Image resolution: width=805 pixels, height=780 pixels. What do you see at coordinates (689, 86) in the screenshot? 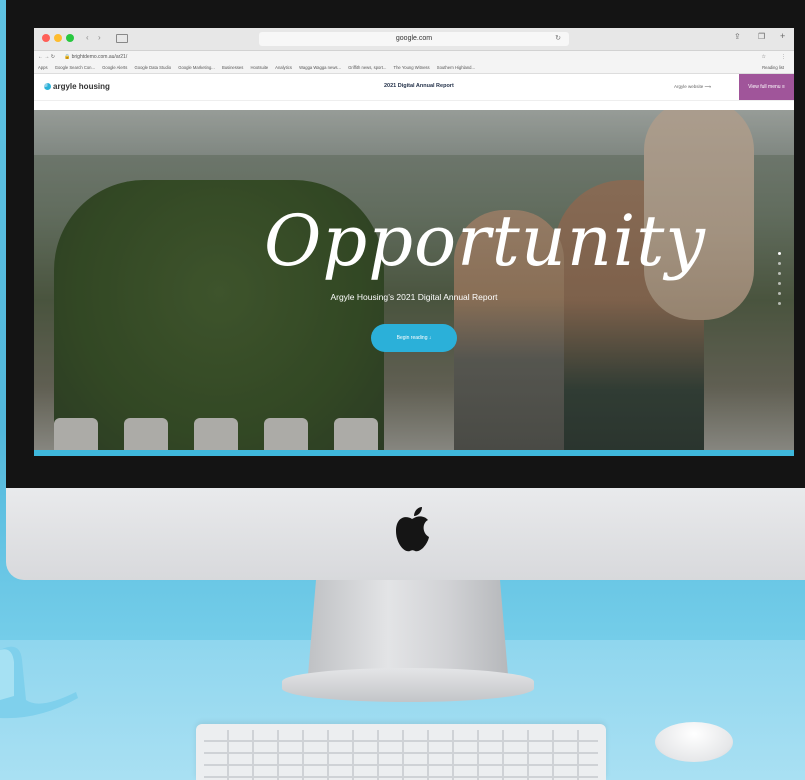
I see `argyle-website-label: Argyle website` at bounding box center [689, 86].